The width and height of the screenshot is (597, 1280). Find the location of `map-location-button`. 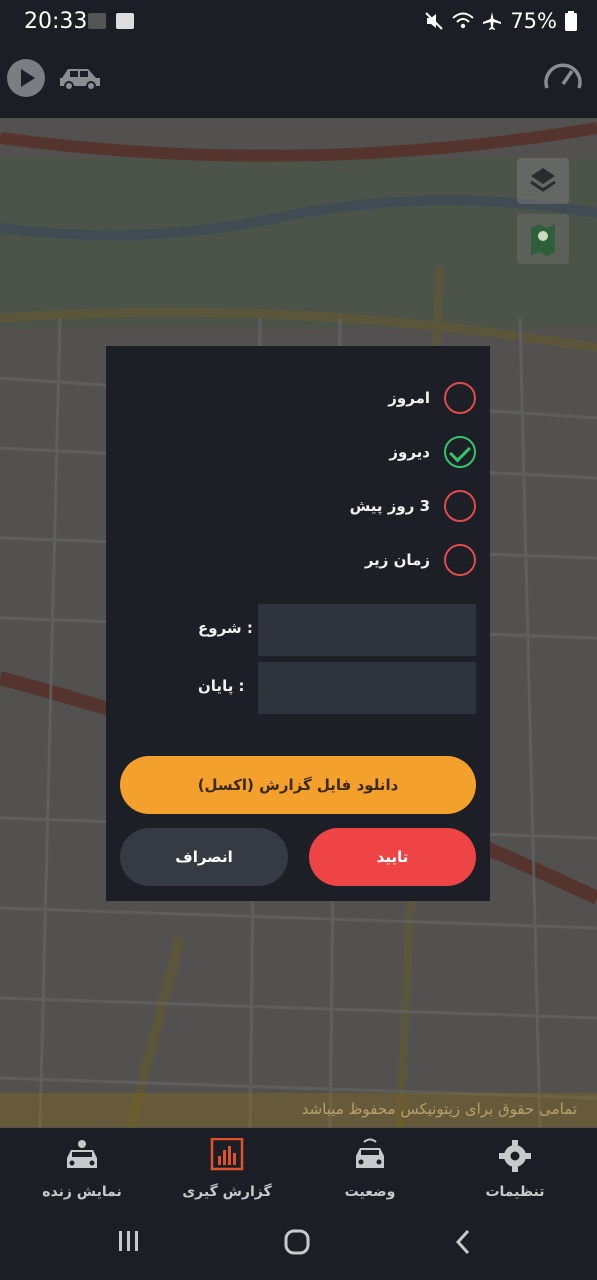

map-location-button is located at coordinates (543, 239).